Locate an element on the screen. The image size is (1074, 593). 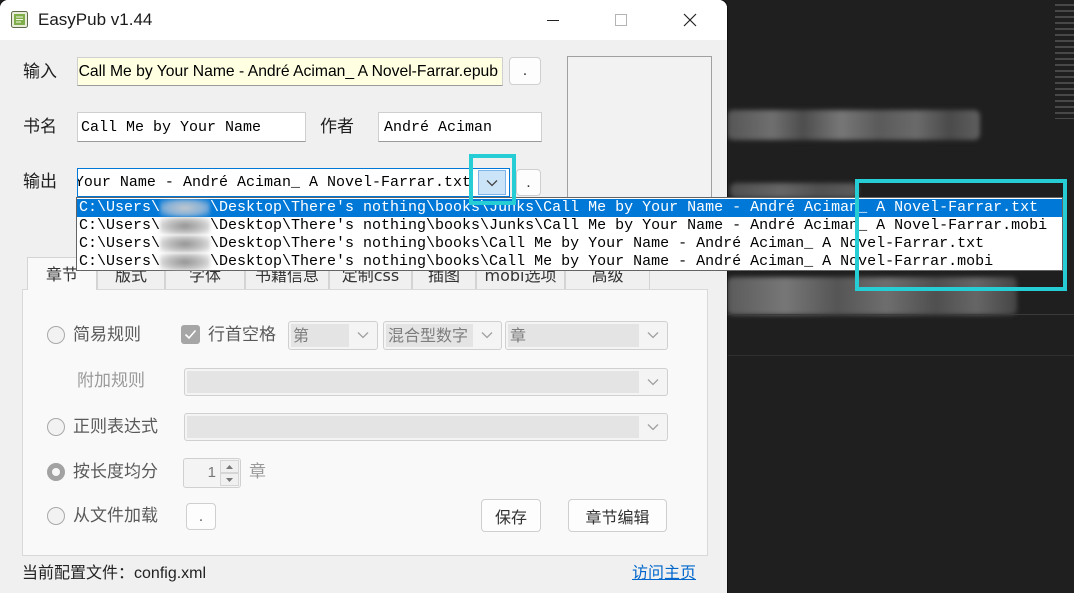
book-name-field: Call Me by Your Name is located at coordinates (191, 127).